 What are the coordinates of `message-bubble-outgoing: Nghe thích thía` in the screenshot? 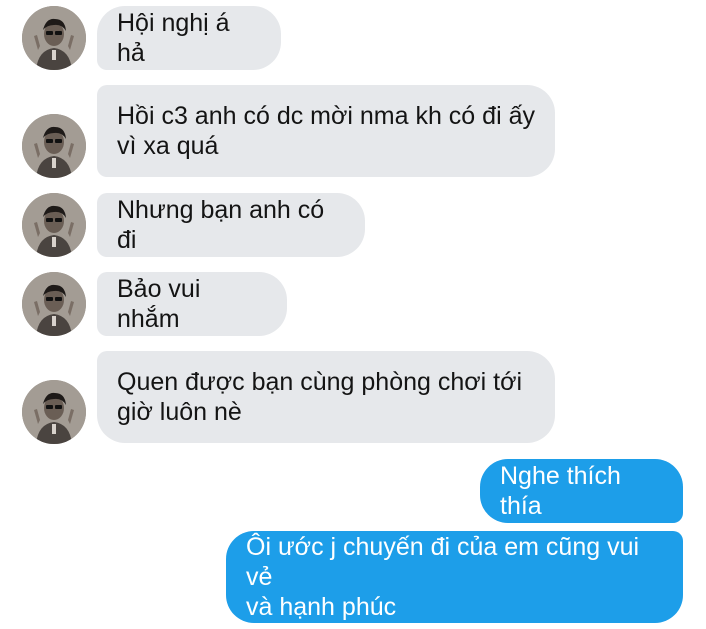 It's located at (581, 491).